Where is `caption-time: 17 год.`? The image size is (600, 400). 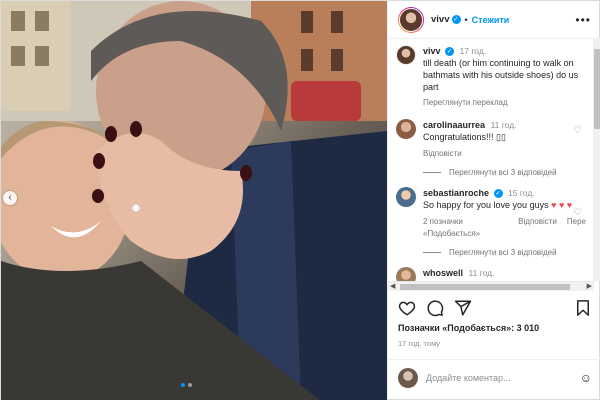
caption-time: 17 год. is located at coordinates (473, 51).